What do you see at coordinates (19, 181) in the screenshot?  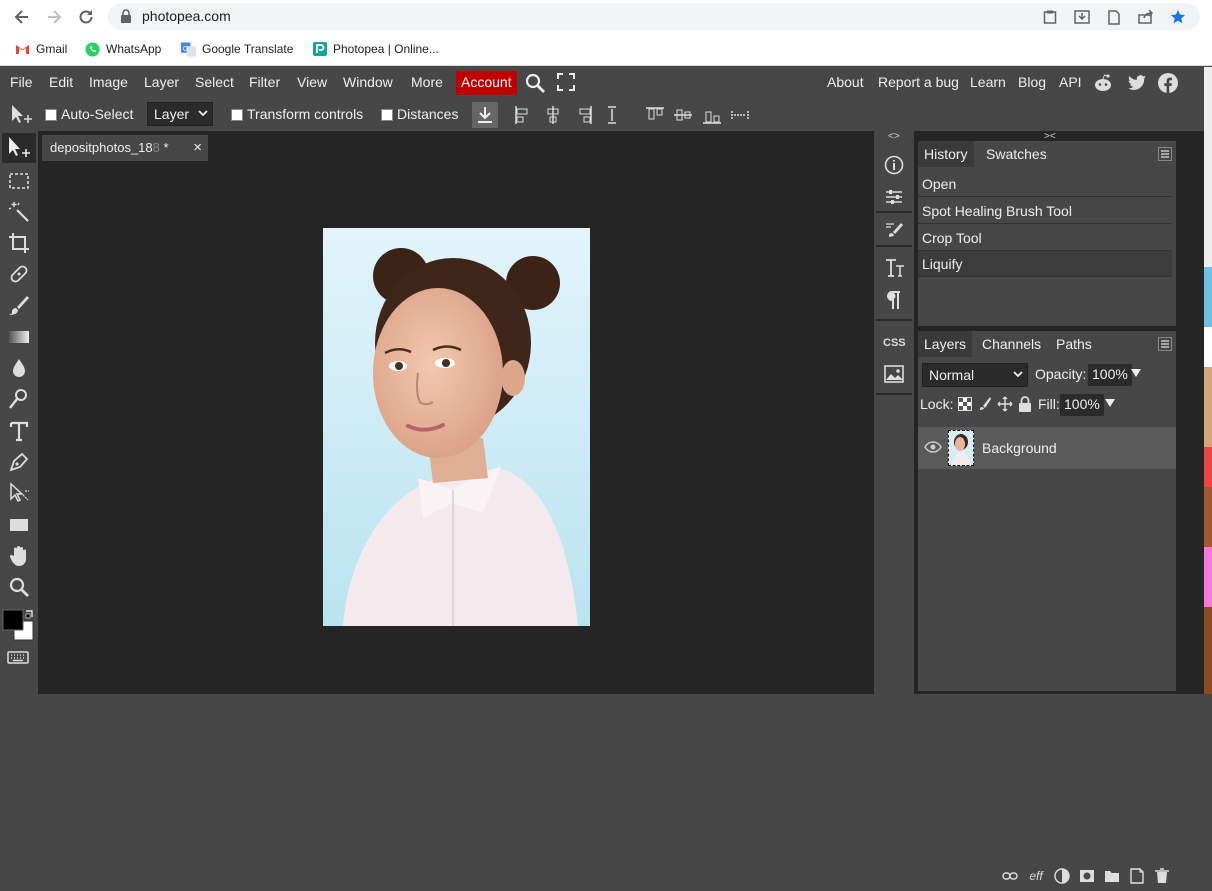 I see `marquee-tool-icon` at bounding box center [19, 181].